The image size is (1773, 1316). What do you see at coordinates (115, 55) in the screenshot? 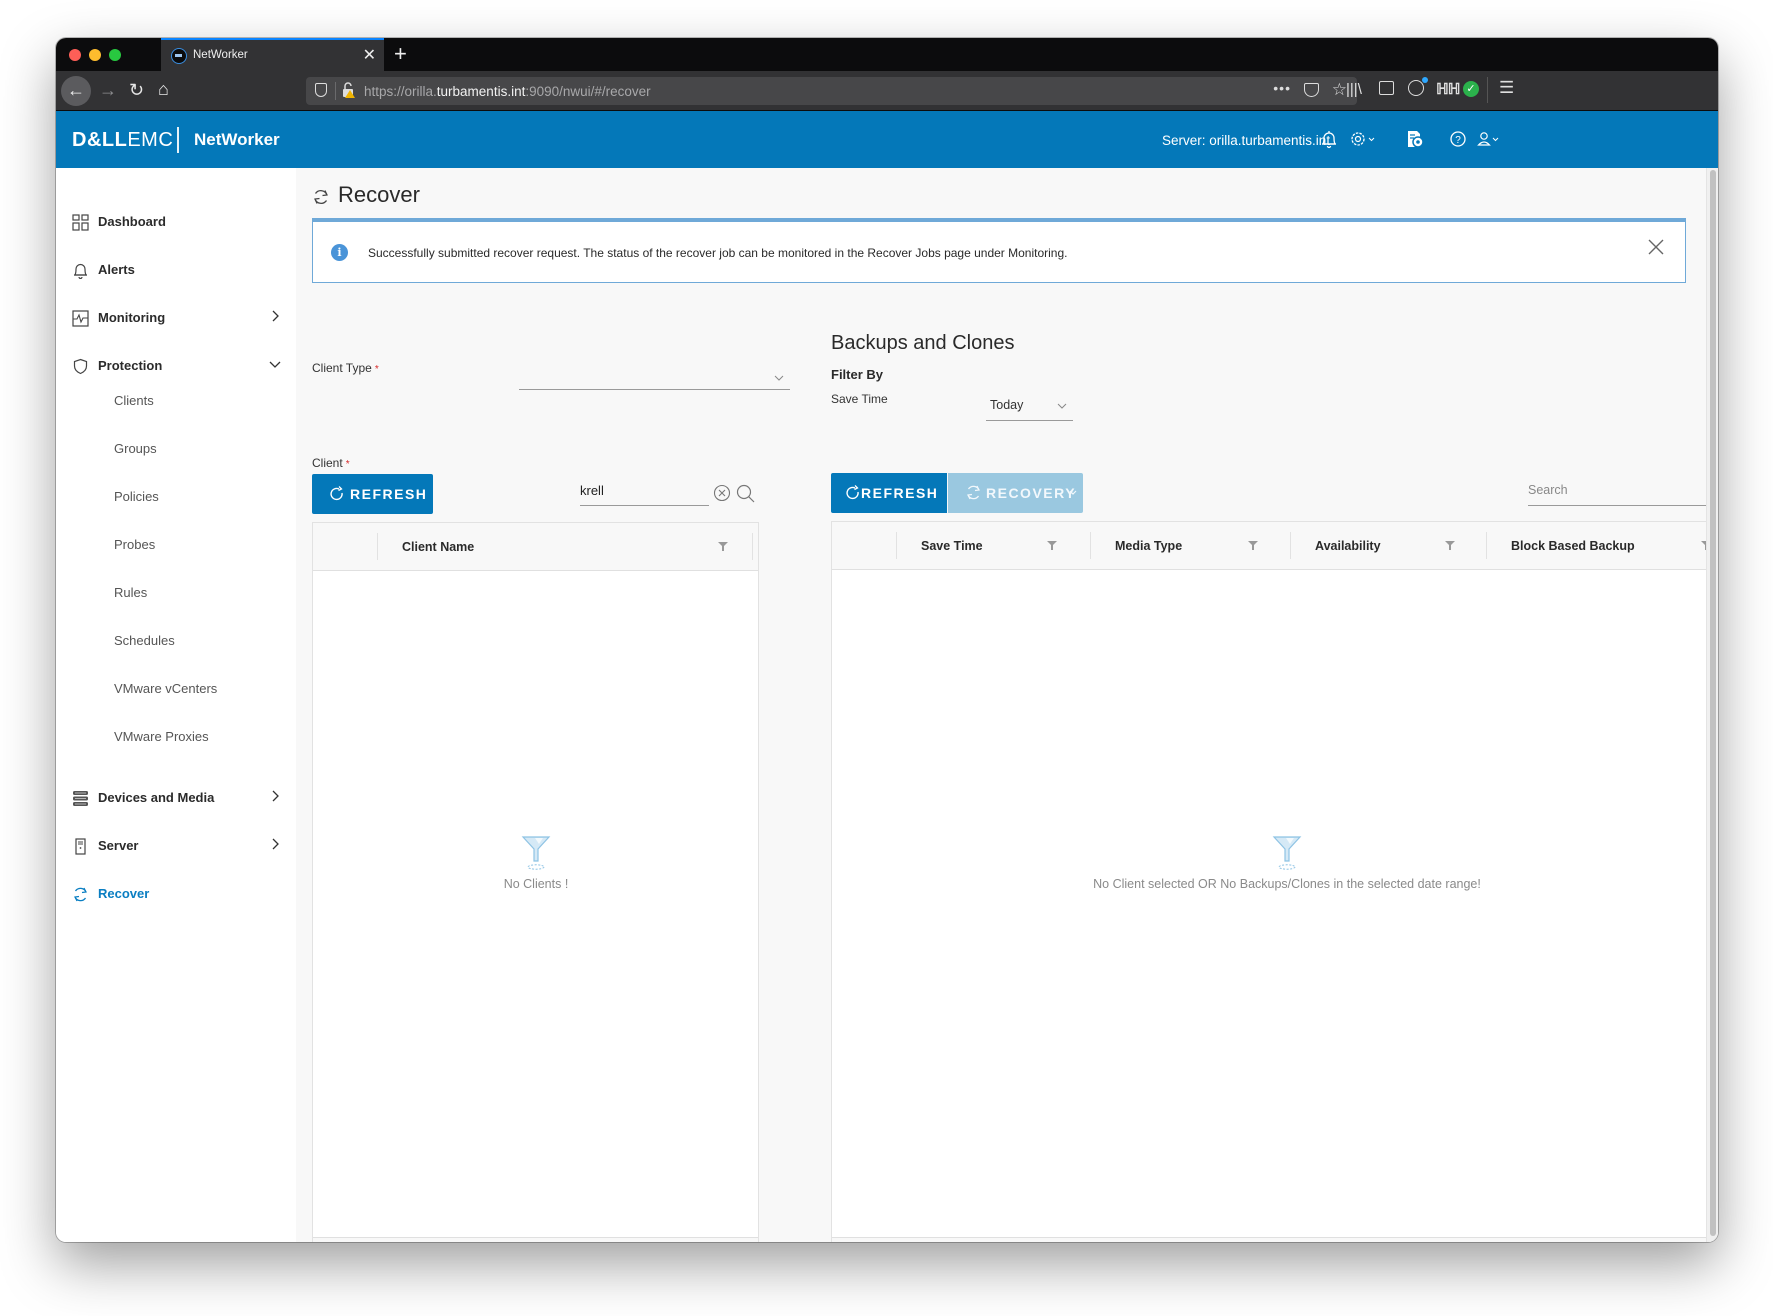
I see `maximize-window-button` at bounding box center [115, 55].